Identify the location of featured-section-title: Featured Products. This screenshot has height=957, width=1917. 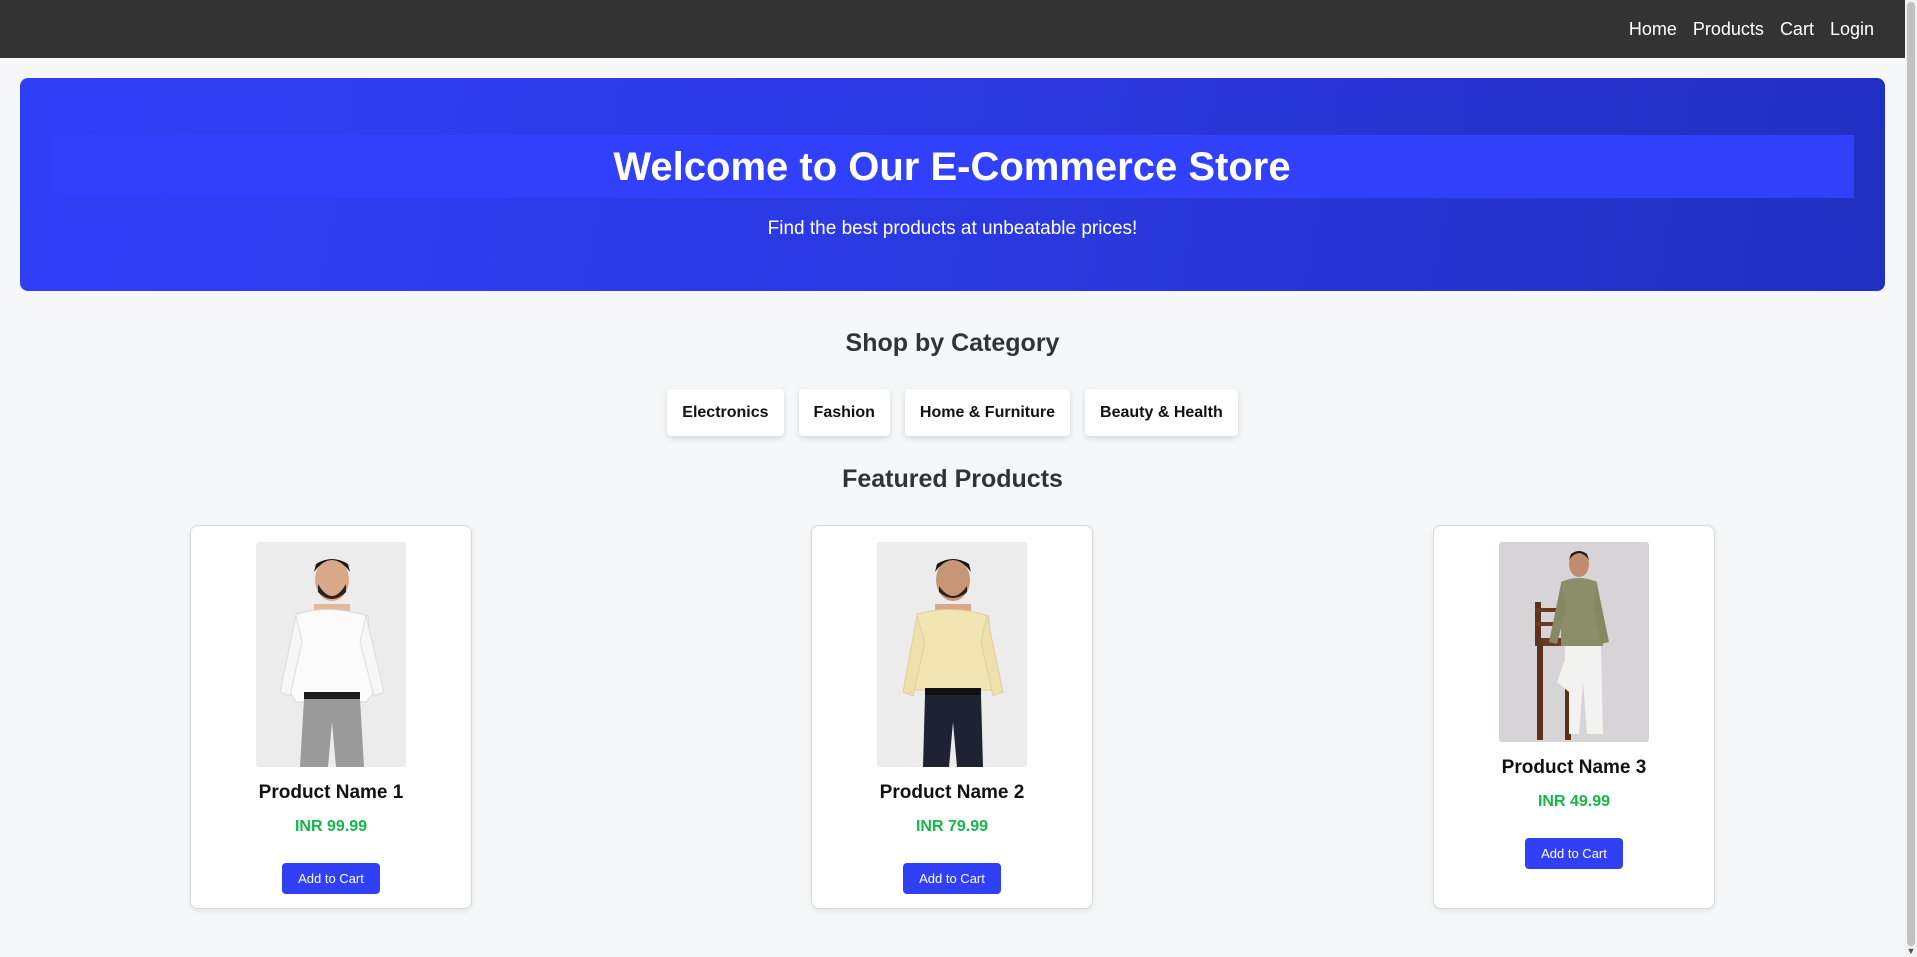
(952, 479).